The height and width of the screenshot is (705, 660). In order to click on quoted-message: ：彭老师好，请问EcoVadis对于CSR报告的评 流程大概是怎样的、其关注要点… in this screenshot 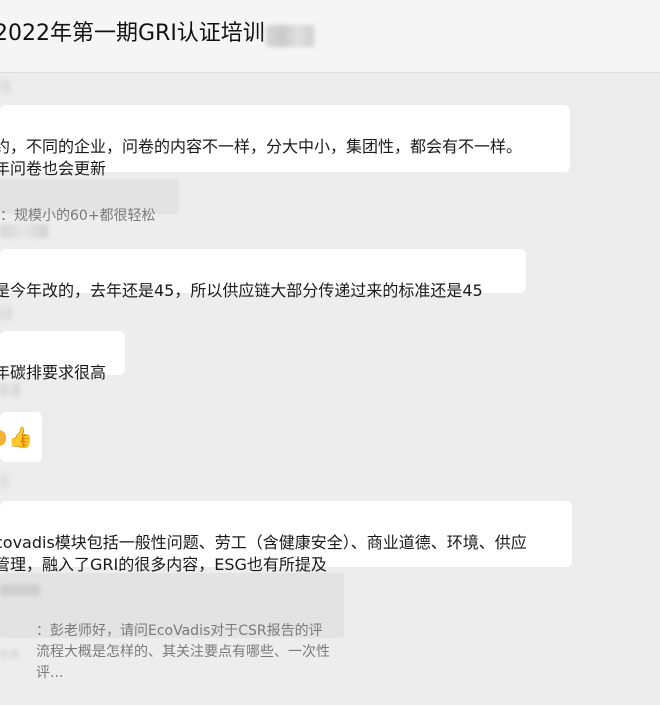, I will do `click(172, 627)`.